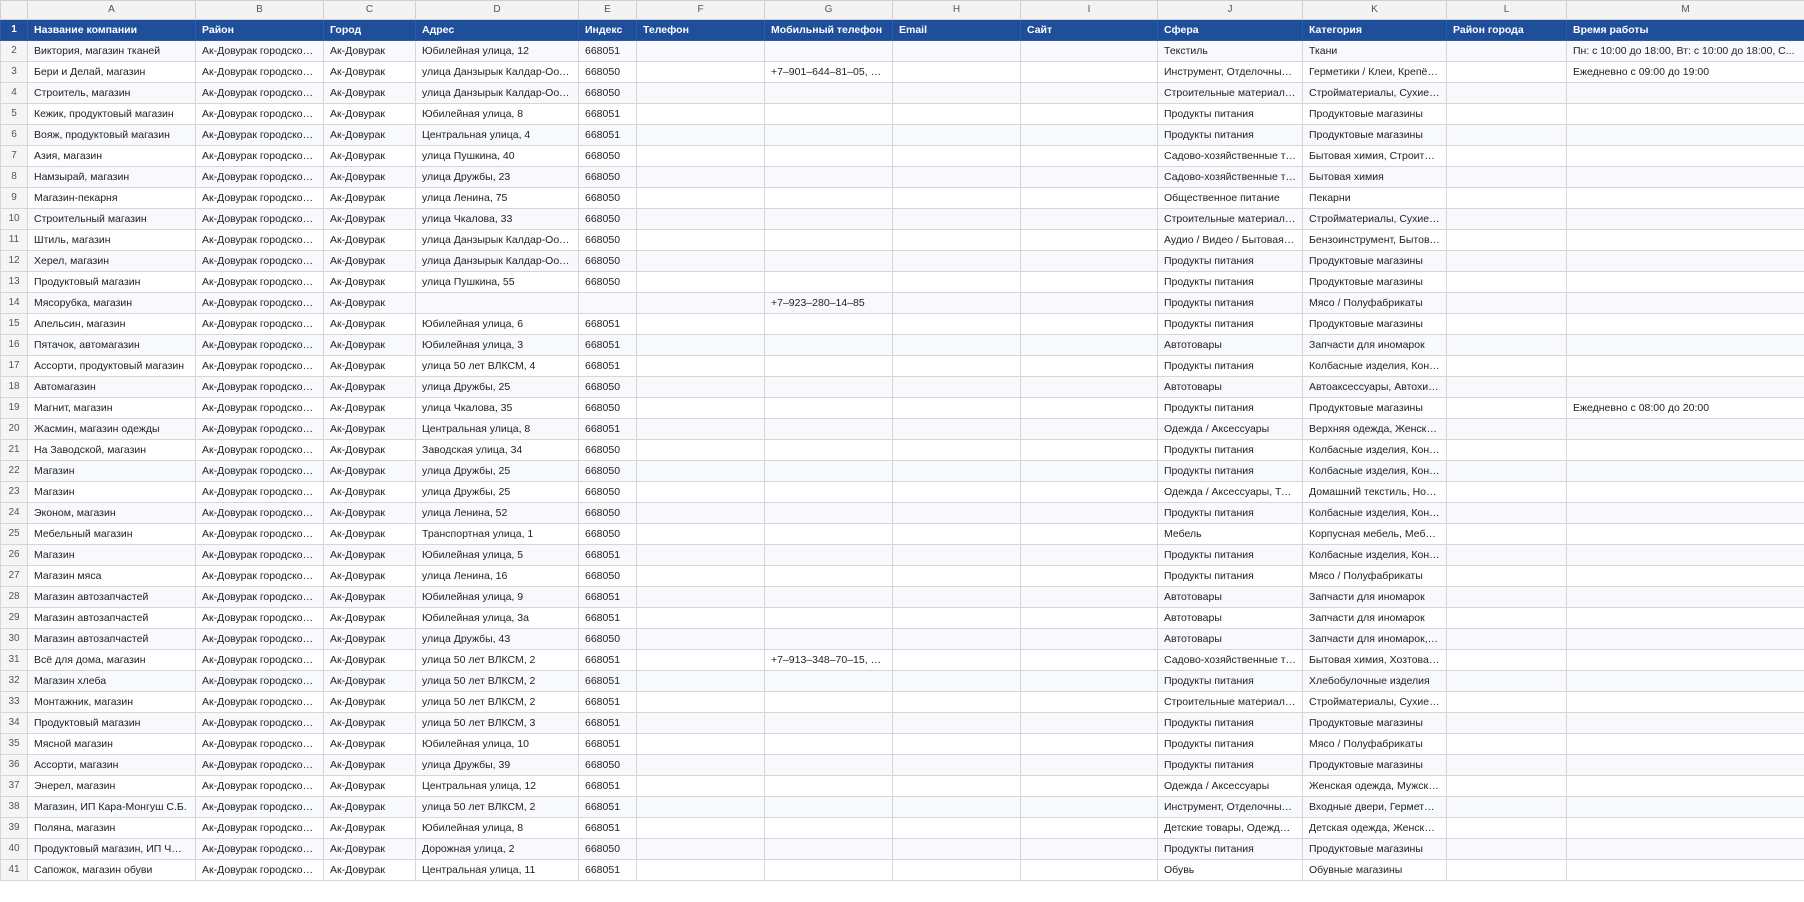 The height and width of the screenshot is (902, 1804). What do you see at coordinates (111, 366) in the screenshot?
I see `cell: Ассорти, продуктовый магазин` at bounding box center [111, 366].